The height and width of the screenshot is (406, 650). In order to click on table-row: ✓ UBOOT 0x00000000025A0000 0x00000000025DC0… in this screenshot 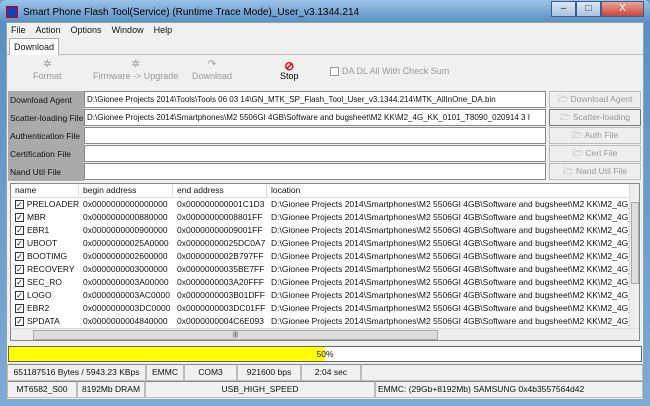, I will do `click(325, 243)`.